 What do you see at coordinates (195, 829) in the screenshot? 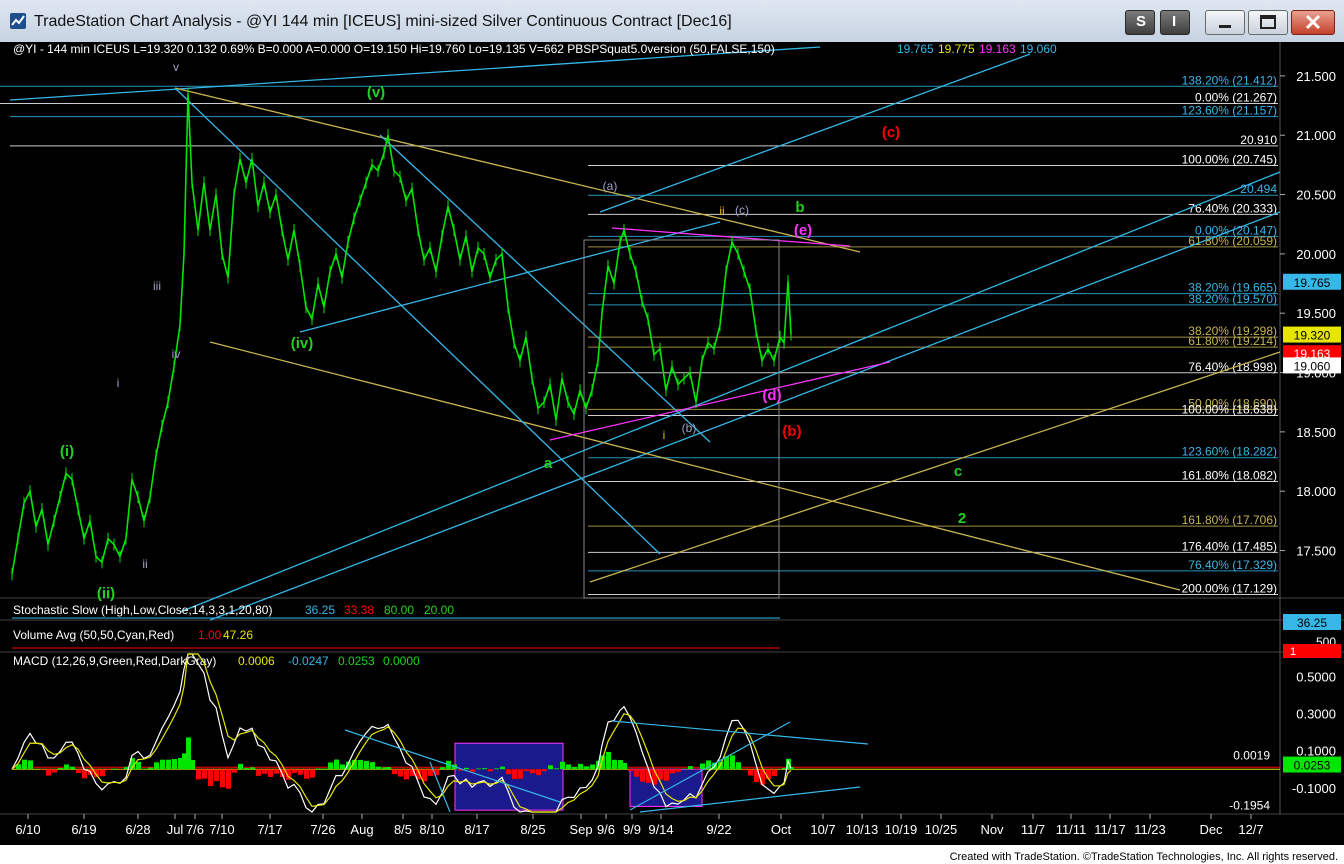
I see `time-tick-label: 7/6` at bounding box center [195, 829].